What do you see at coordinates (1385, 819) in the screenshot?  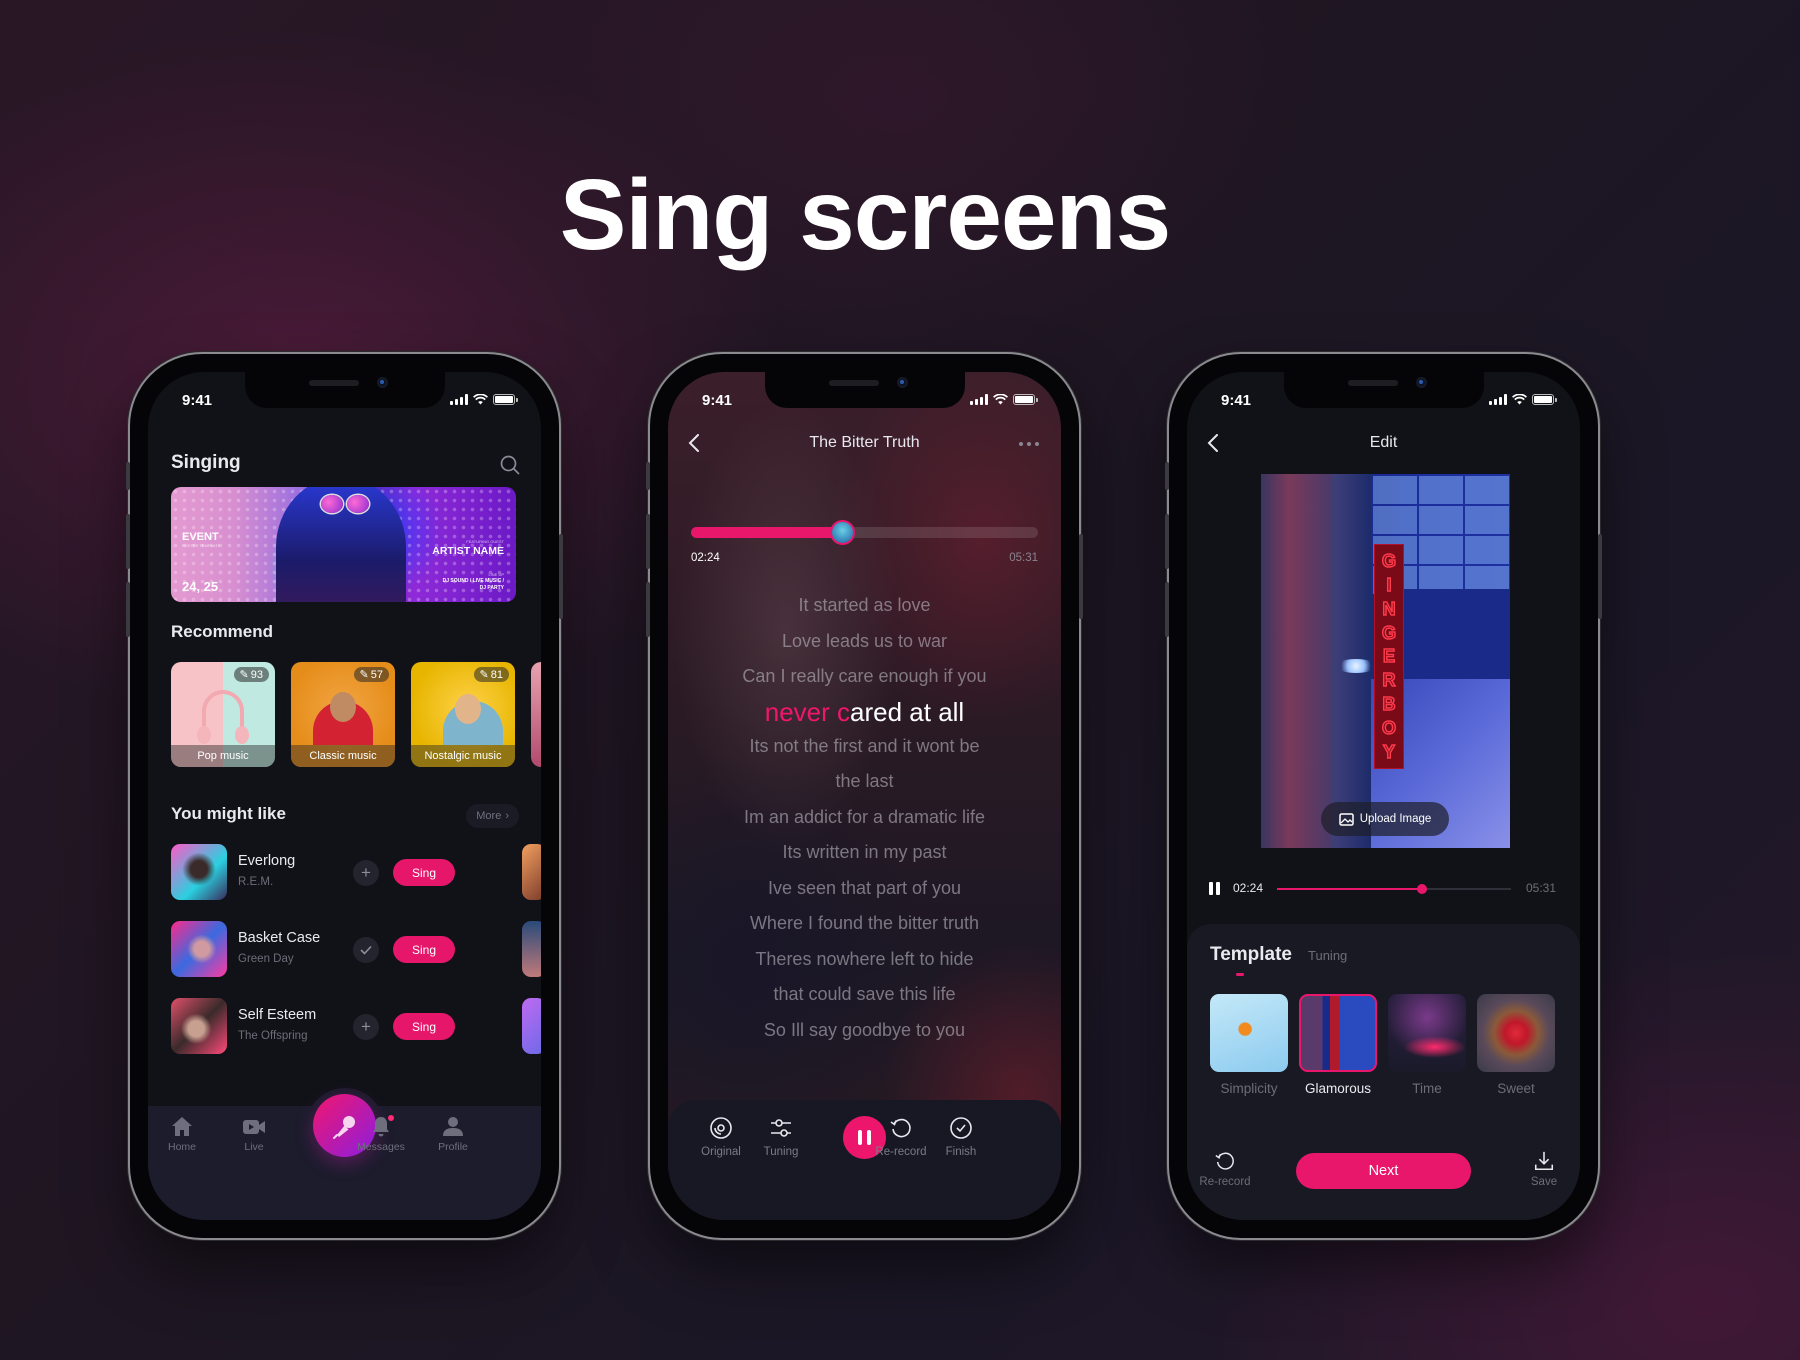 I see `upload-image-button: Upload Image` at bounding box center [1385, 819].